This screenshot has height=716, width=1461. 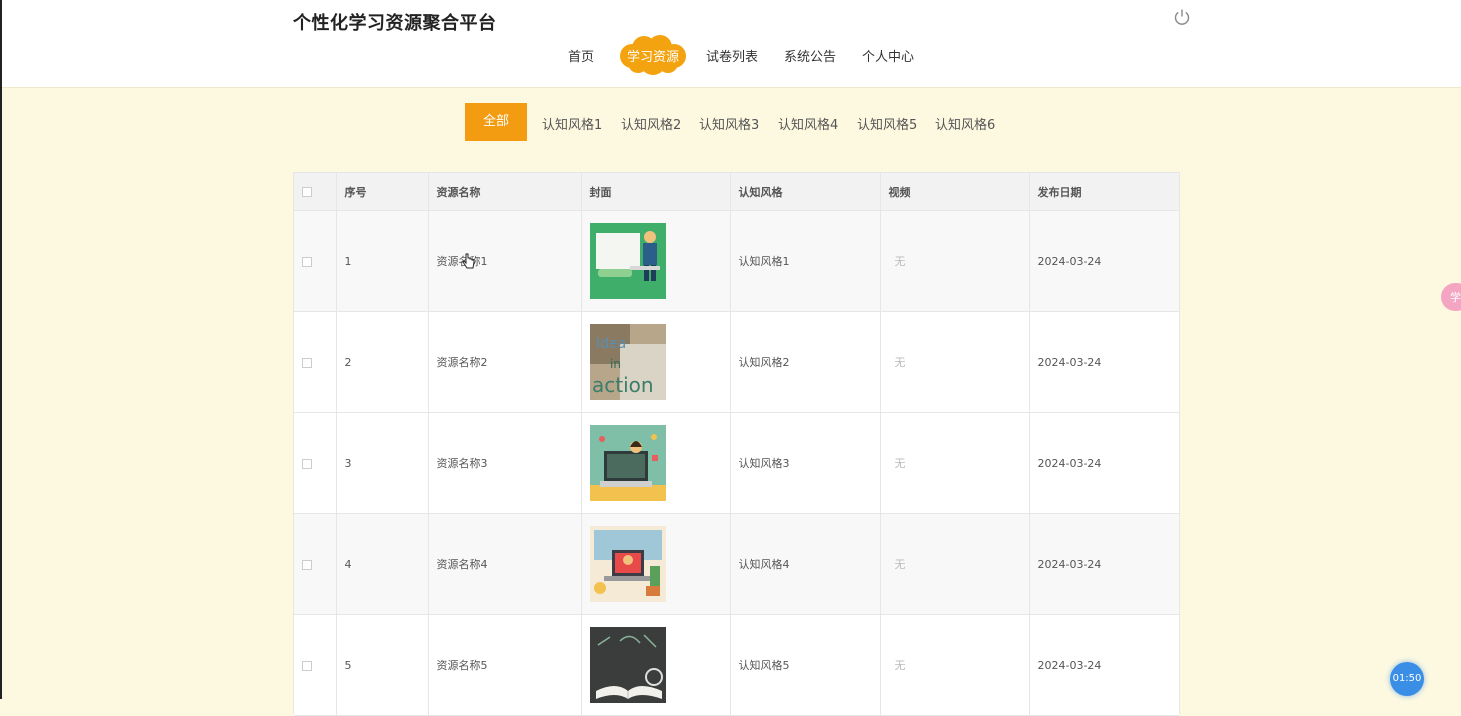 What do you see at coordinates (1104, 192) in the screenshot?
I see `column-header-date: 发布日期` at bounding box center [1104, 192].